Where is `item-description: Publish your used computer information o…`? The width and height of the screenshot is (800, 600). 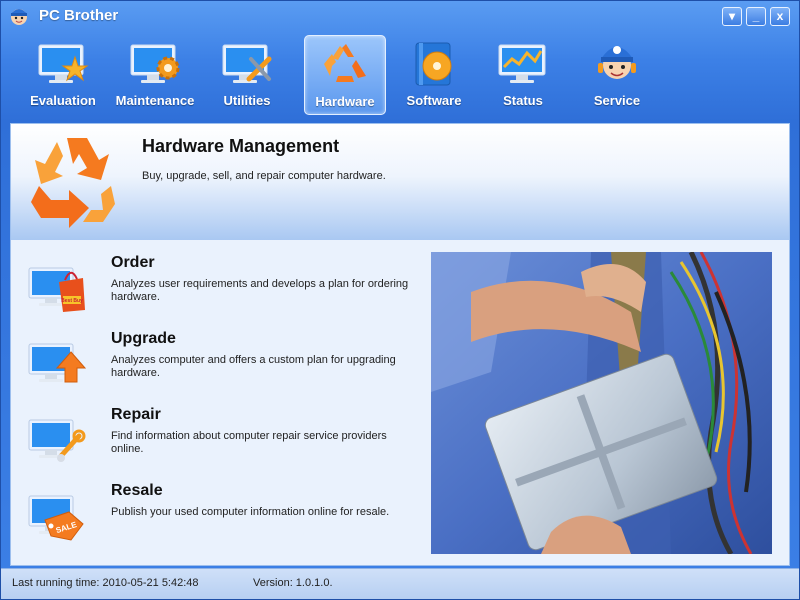
item-description: Publish your used computer information o… is located at coordinates (250, 512).